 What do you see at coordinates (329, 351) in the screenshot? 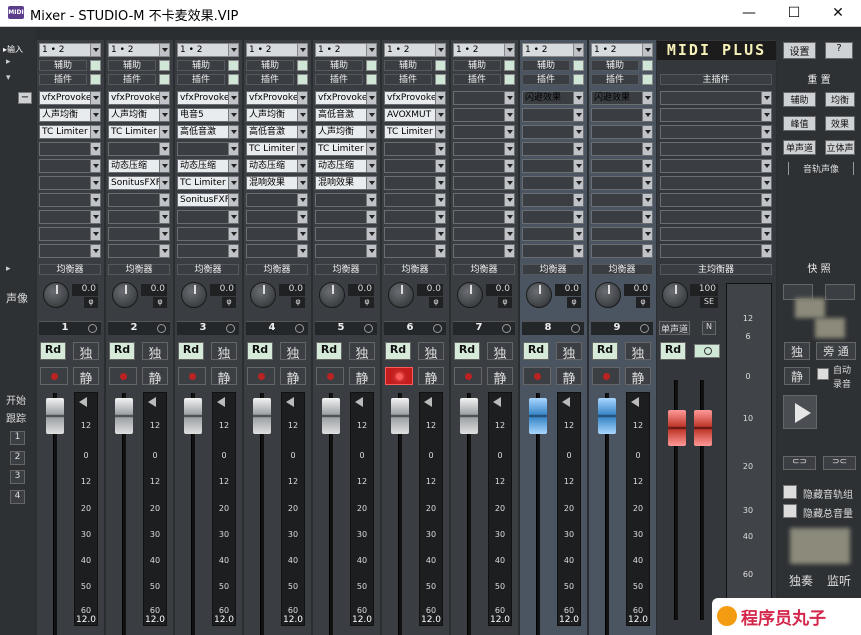
I see `channel-5-rd-button: Rd` at bounding box center [329, 351].